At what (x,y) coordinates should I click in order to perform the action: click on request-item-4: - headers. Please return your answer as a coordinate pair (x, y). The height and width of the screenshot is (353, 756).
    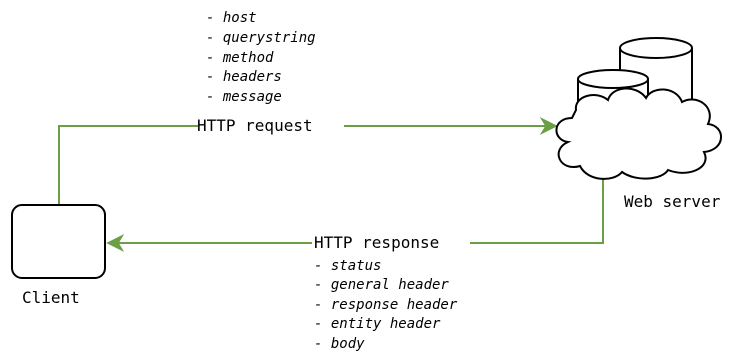
    Looking at the image, I should click on (244, 77).